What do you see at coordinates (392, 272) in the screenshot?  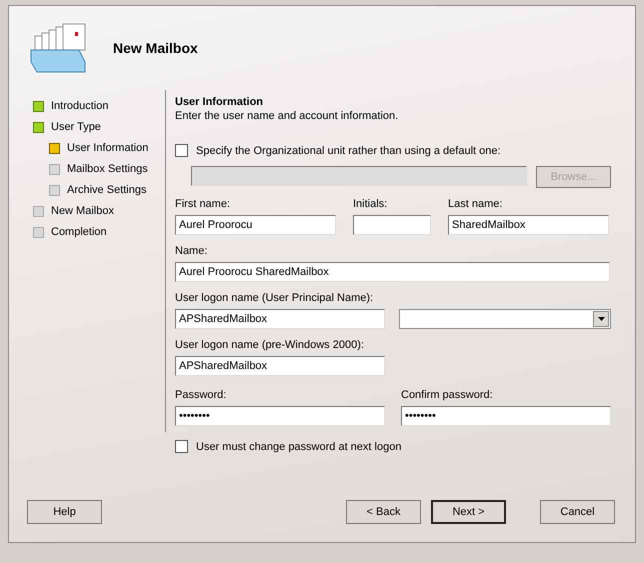 I see `name-field: Aurel Proorocu SharedMailbox` at bounding box center [392, 272].